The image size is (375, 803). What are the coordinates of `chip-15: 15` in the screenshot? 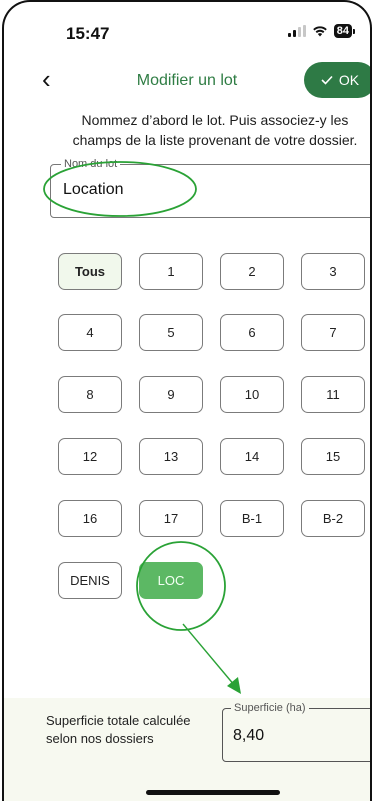 It's located at (333, 456).